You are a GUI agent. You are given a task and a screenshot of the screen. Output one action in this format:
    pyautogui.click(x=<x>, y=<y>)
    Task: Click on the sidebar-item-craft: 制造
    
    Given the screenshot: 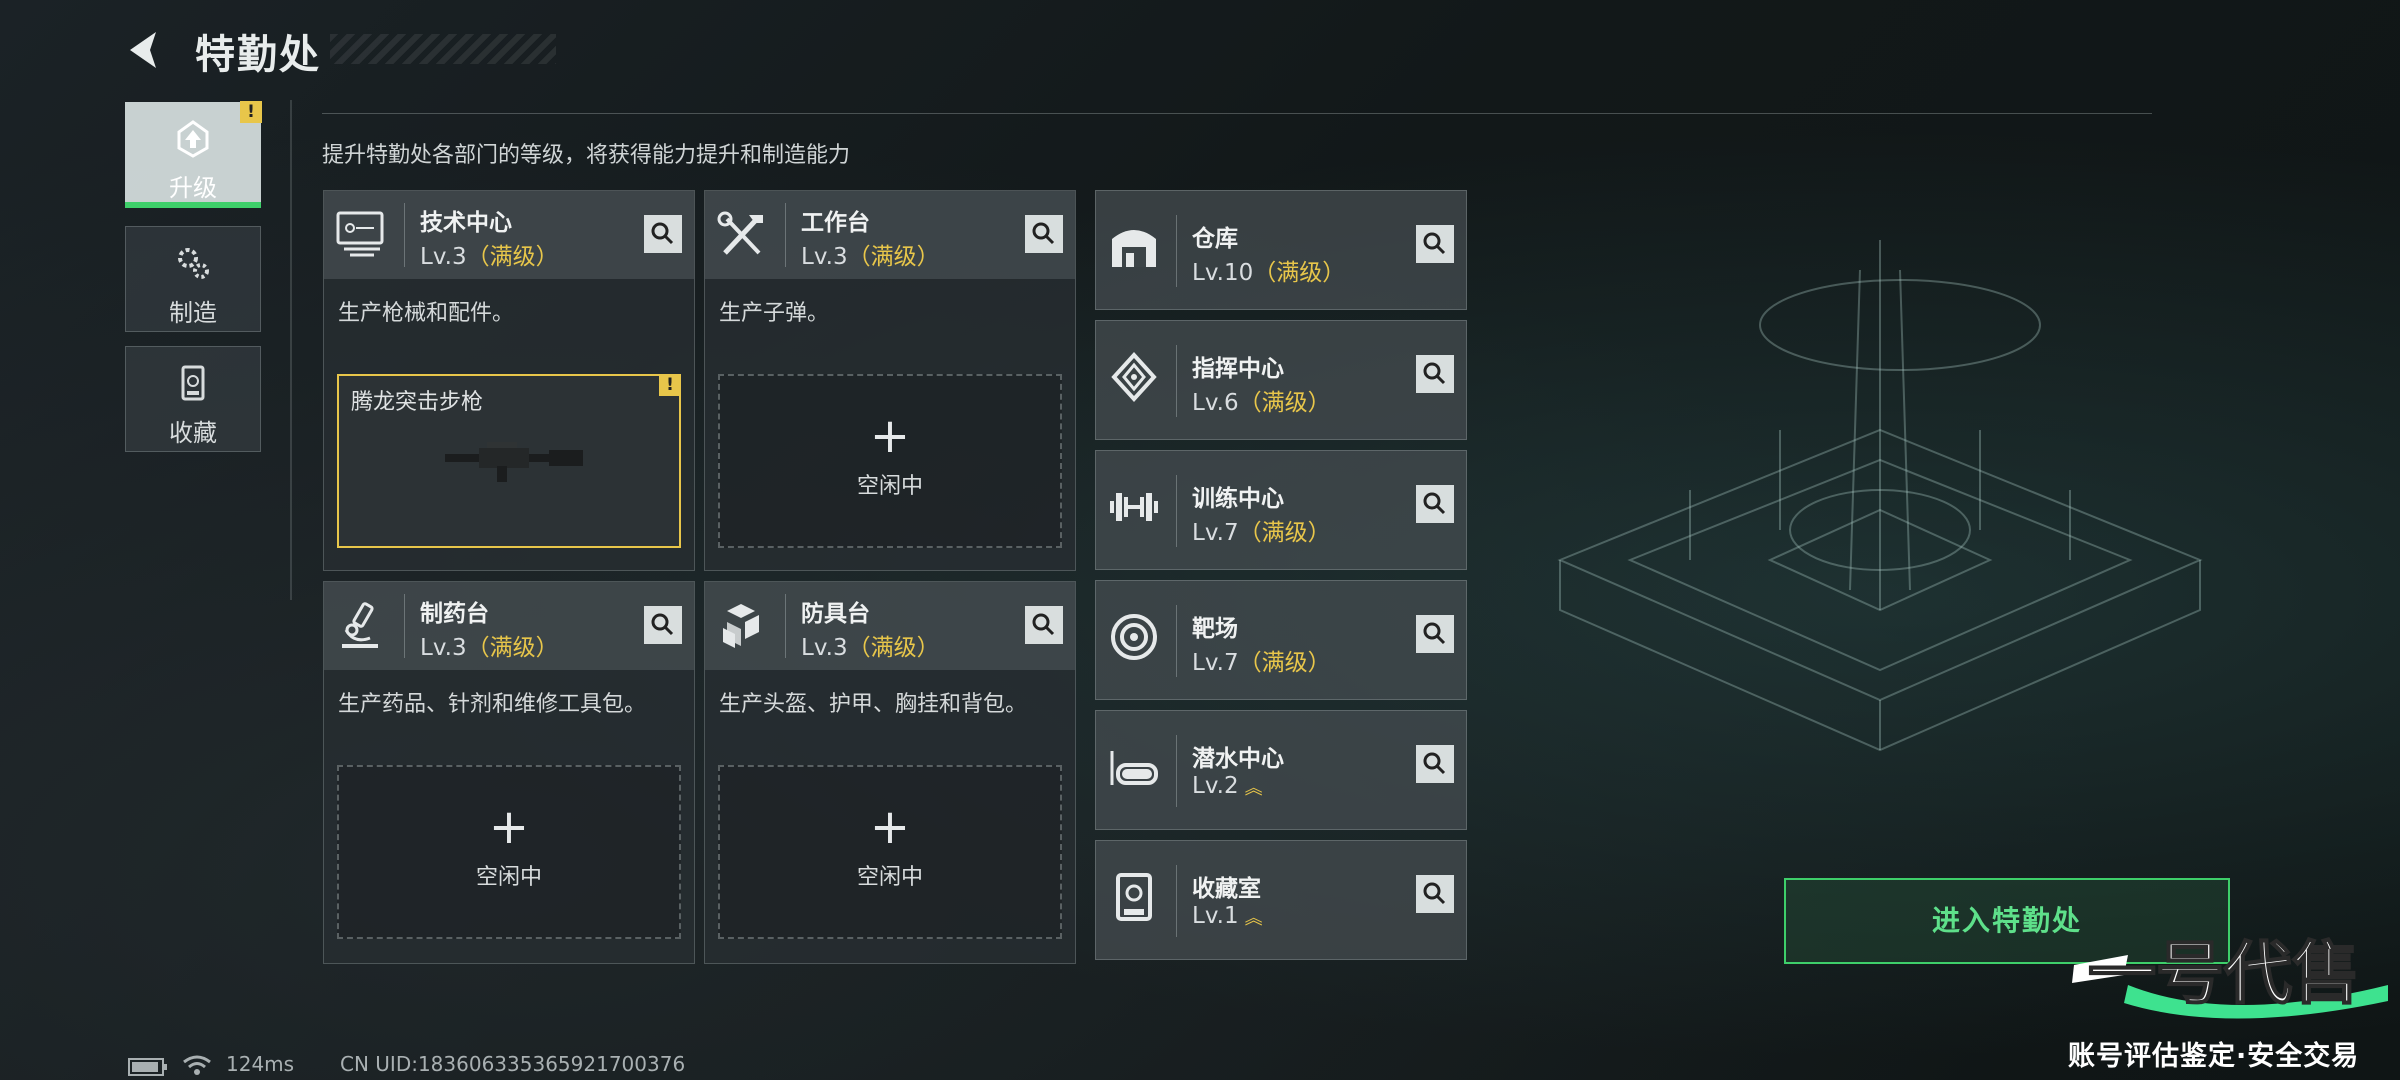 What is the action you would take?
    pyautogui.click(x=193, y=279)
    